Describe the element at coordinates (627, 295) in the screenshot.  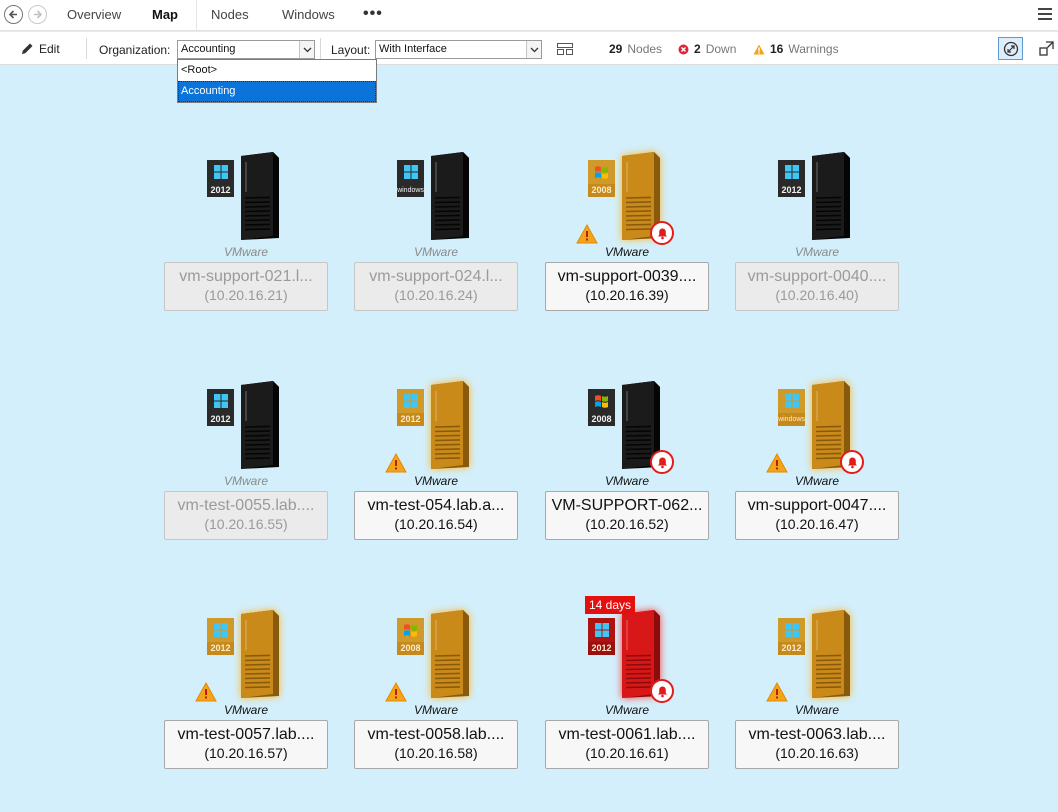
I see `node-ip: (10.20.16.39)` at that location.